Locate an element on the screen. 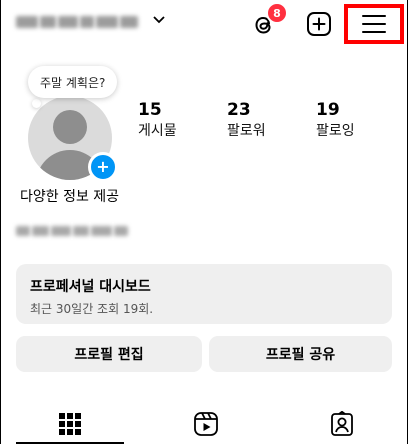 The width and height of the screenshot is (408, 444). grid-icon is located at coordinates (70, 424).